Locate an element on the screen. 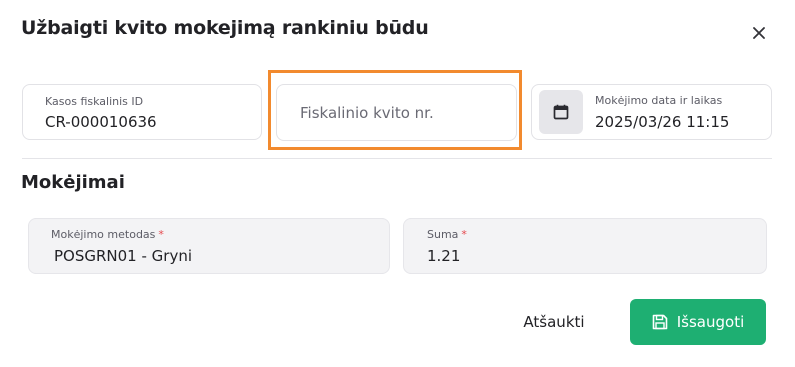 The width and height of the screenshot is (795, 367). dialog-title: Užbaigti kvito mokejimą rankiniu būdu is located at coordinates (225, 28).